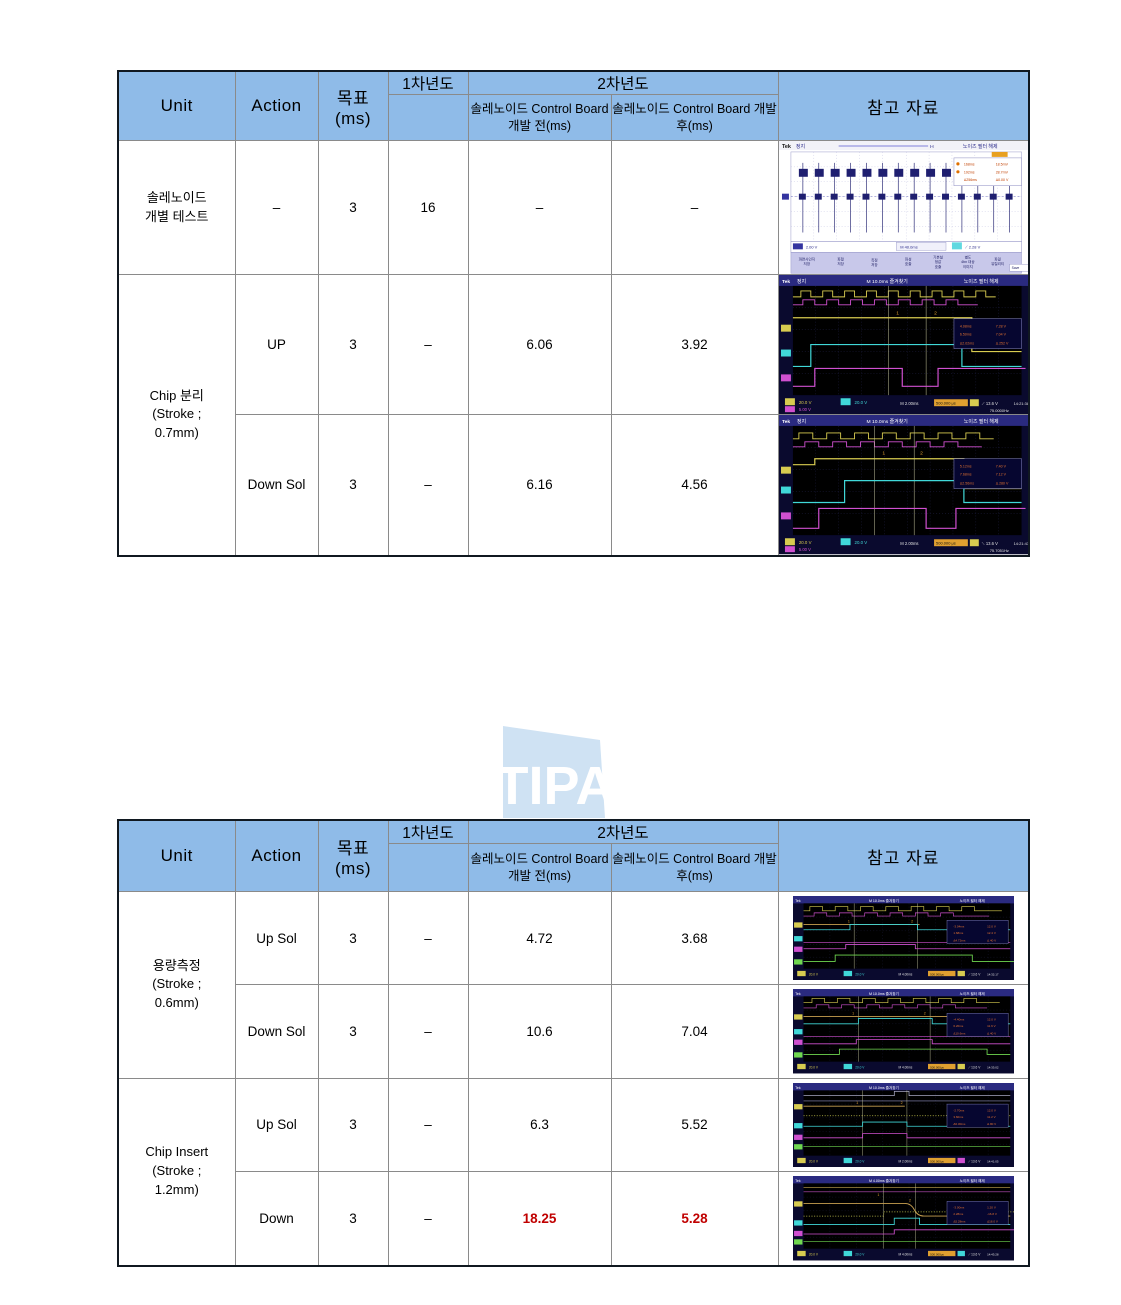  I want to click on unit-line-3: 1.2mm), so click(176, 1190).